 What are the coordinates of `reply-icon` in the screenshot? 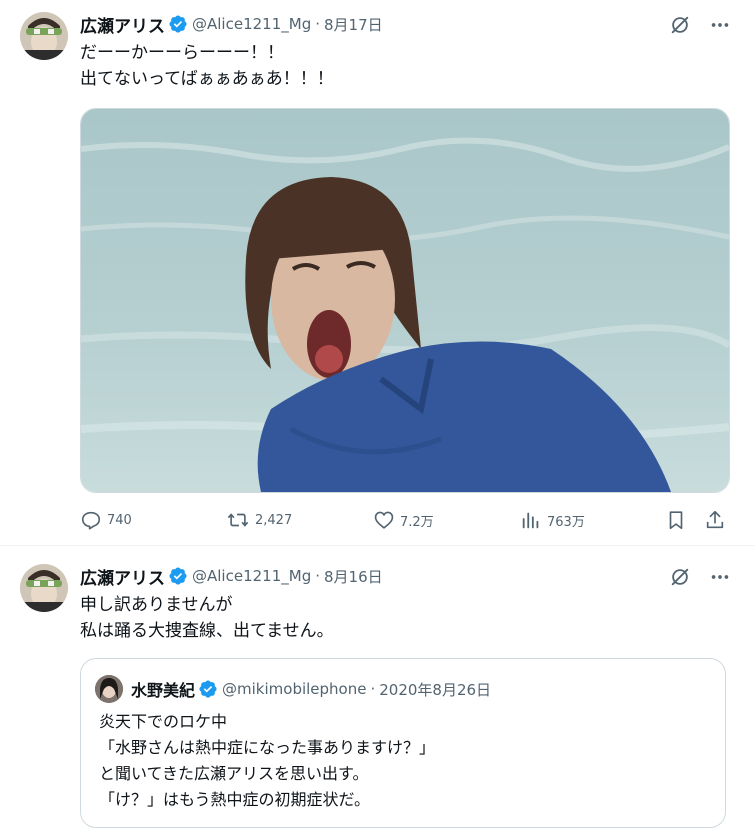 It's located at (91, 520).